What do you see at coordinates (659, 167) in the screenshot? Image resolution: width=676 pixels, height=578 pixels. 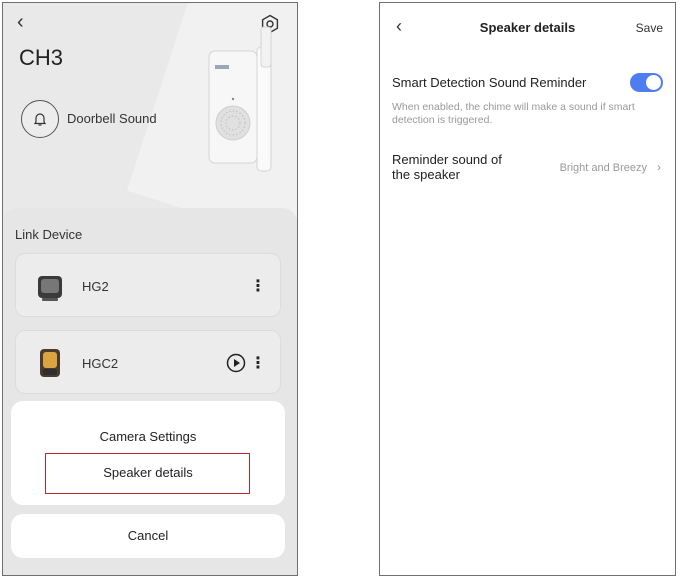 I see `chevron-right-icon: ›` at bounding box center [659, 167].